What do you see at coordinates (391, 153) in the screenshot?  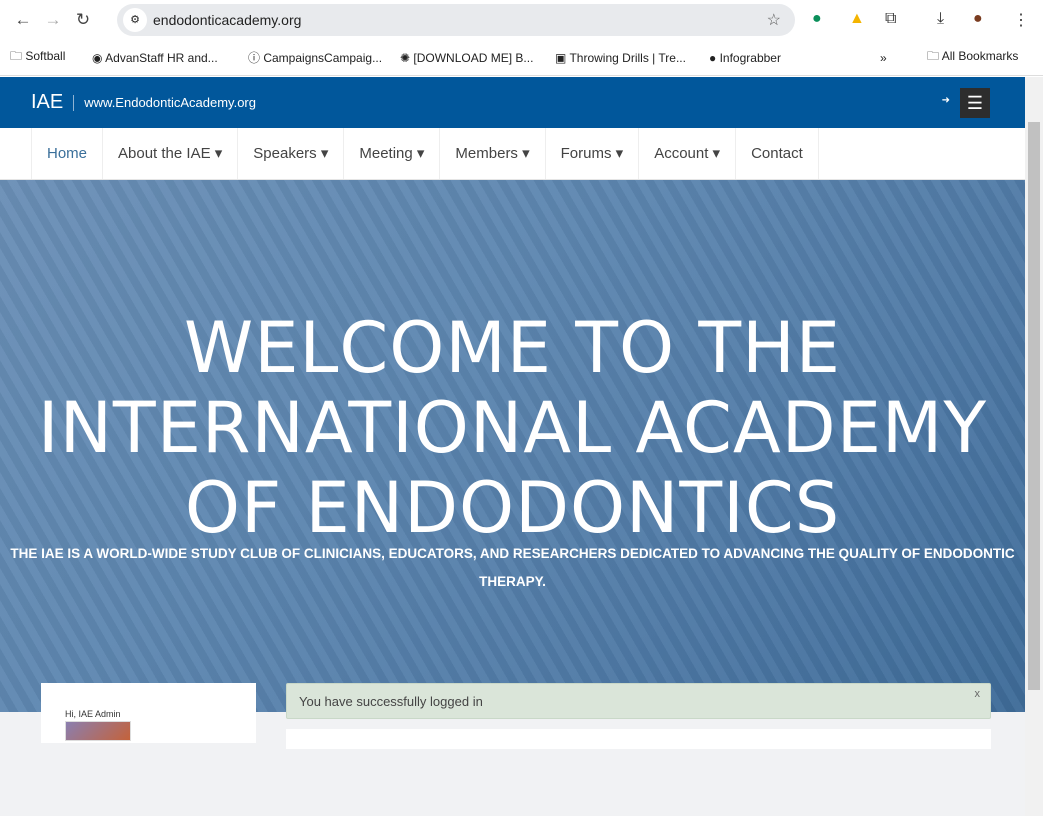 I see `nav-meeting: Meeting ▾` at bounding box center [391, 153].